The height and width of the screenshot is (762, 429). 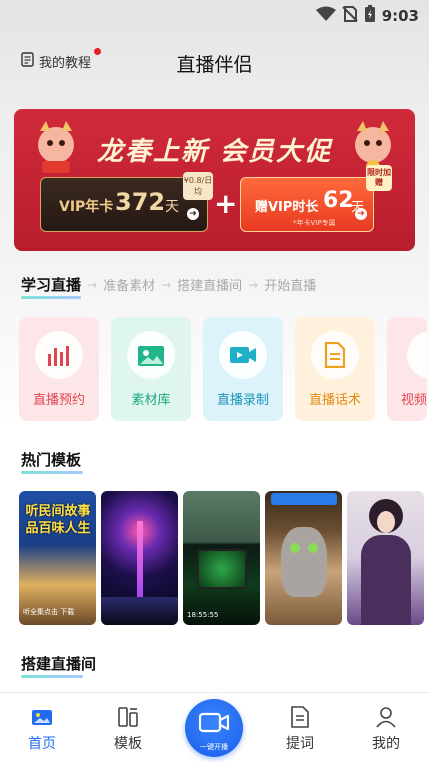 I want to click on learning-steps: 学习直播 → 准备素材 → 搭建直播间 → 开始直播, so click(x=168, y=286).